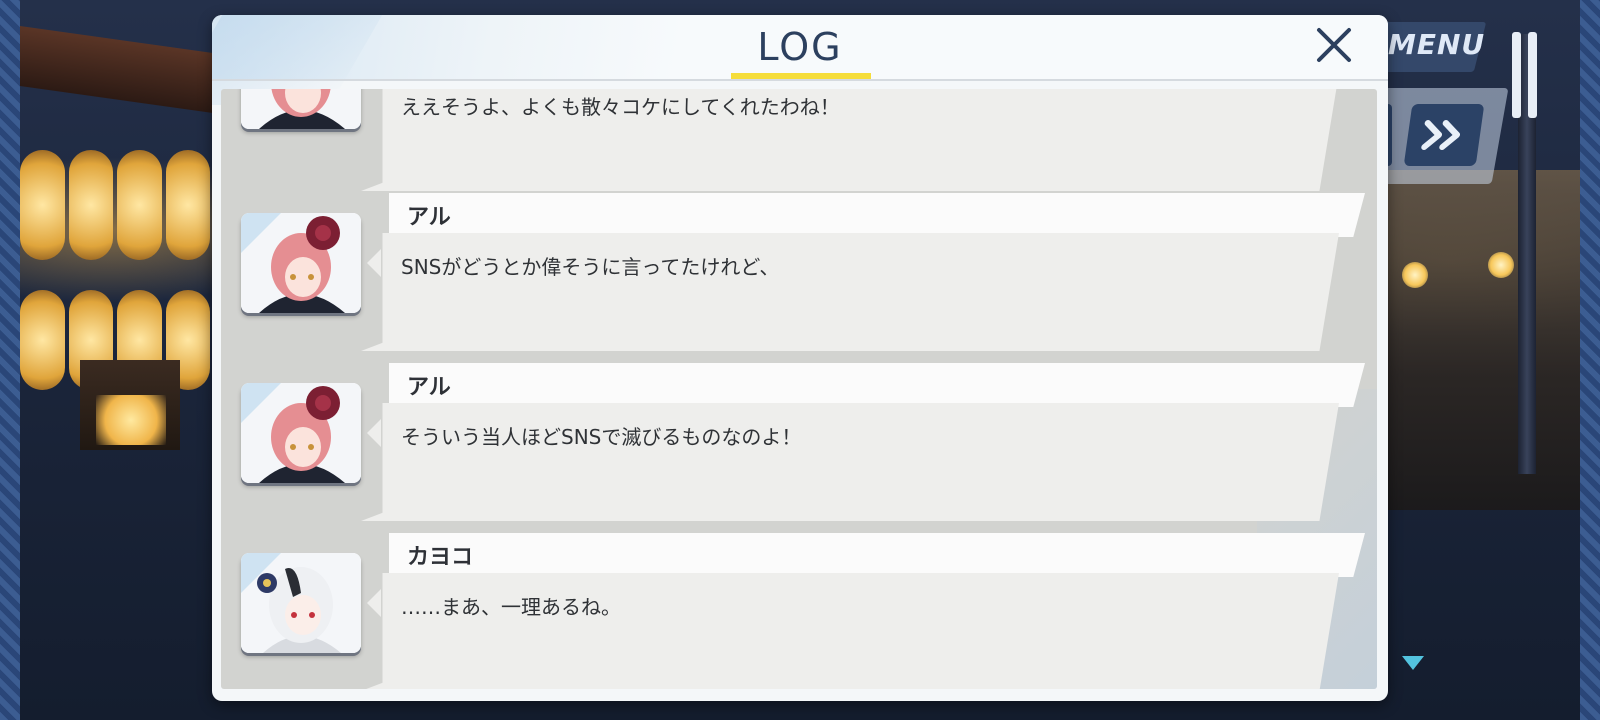 This screenshot has width=1600, height=720. Describe the element at coordinates (1441, 135) in the screenshot. I see `fast-forward-icon` at that location.